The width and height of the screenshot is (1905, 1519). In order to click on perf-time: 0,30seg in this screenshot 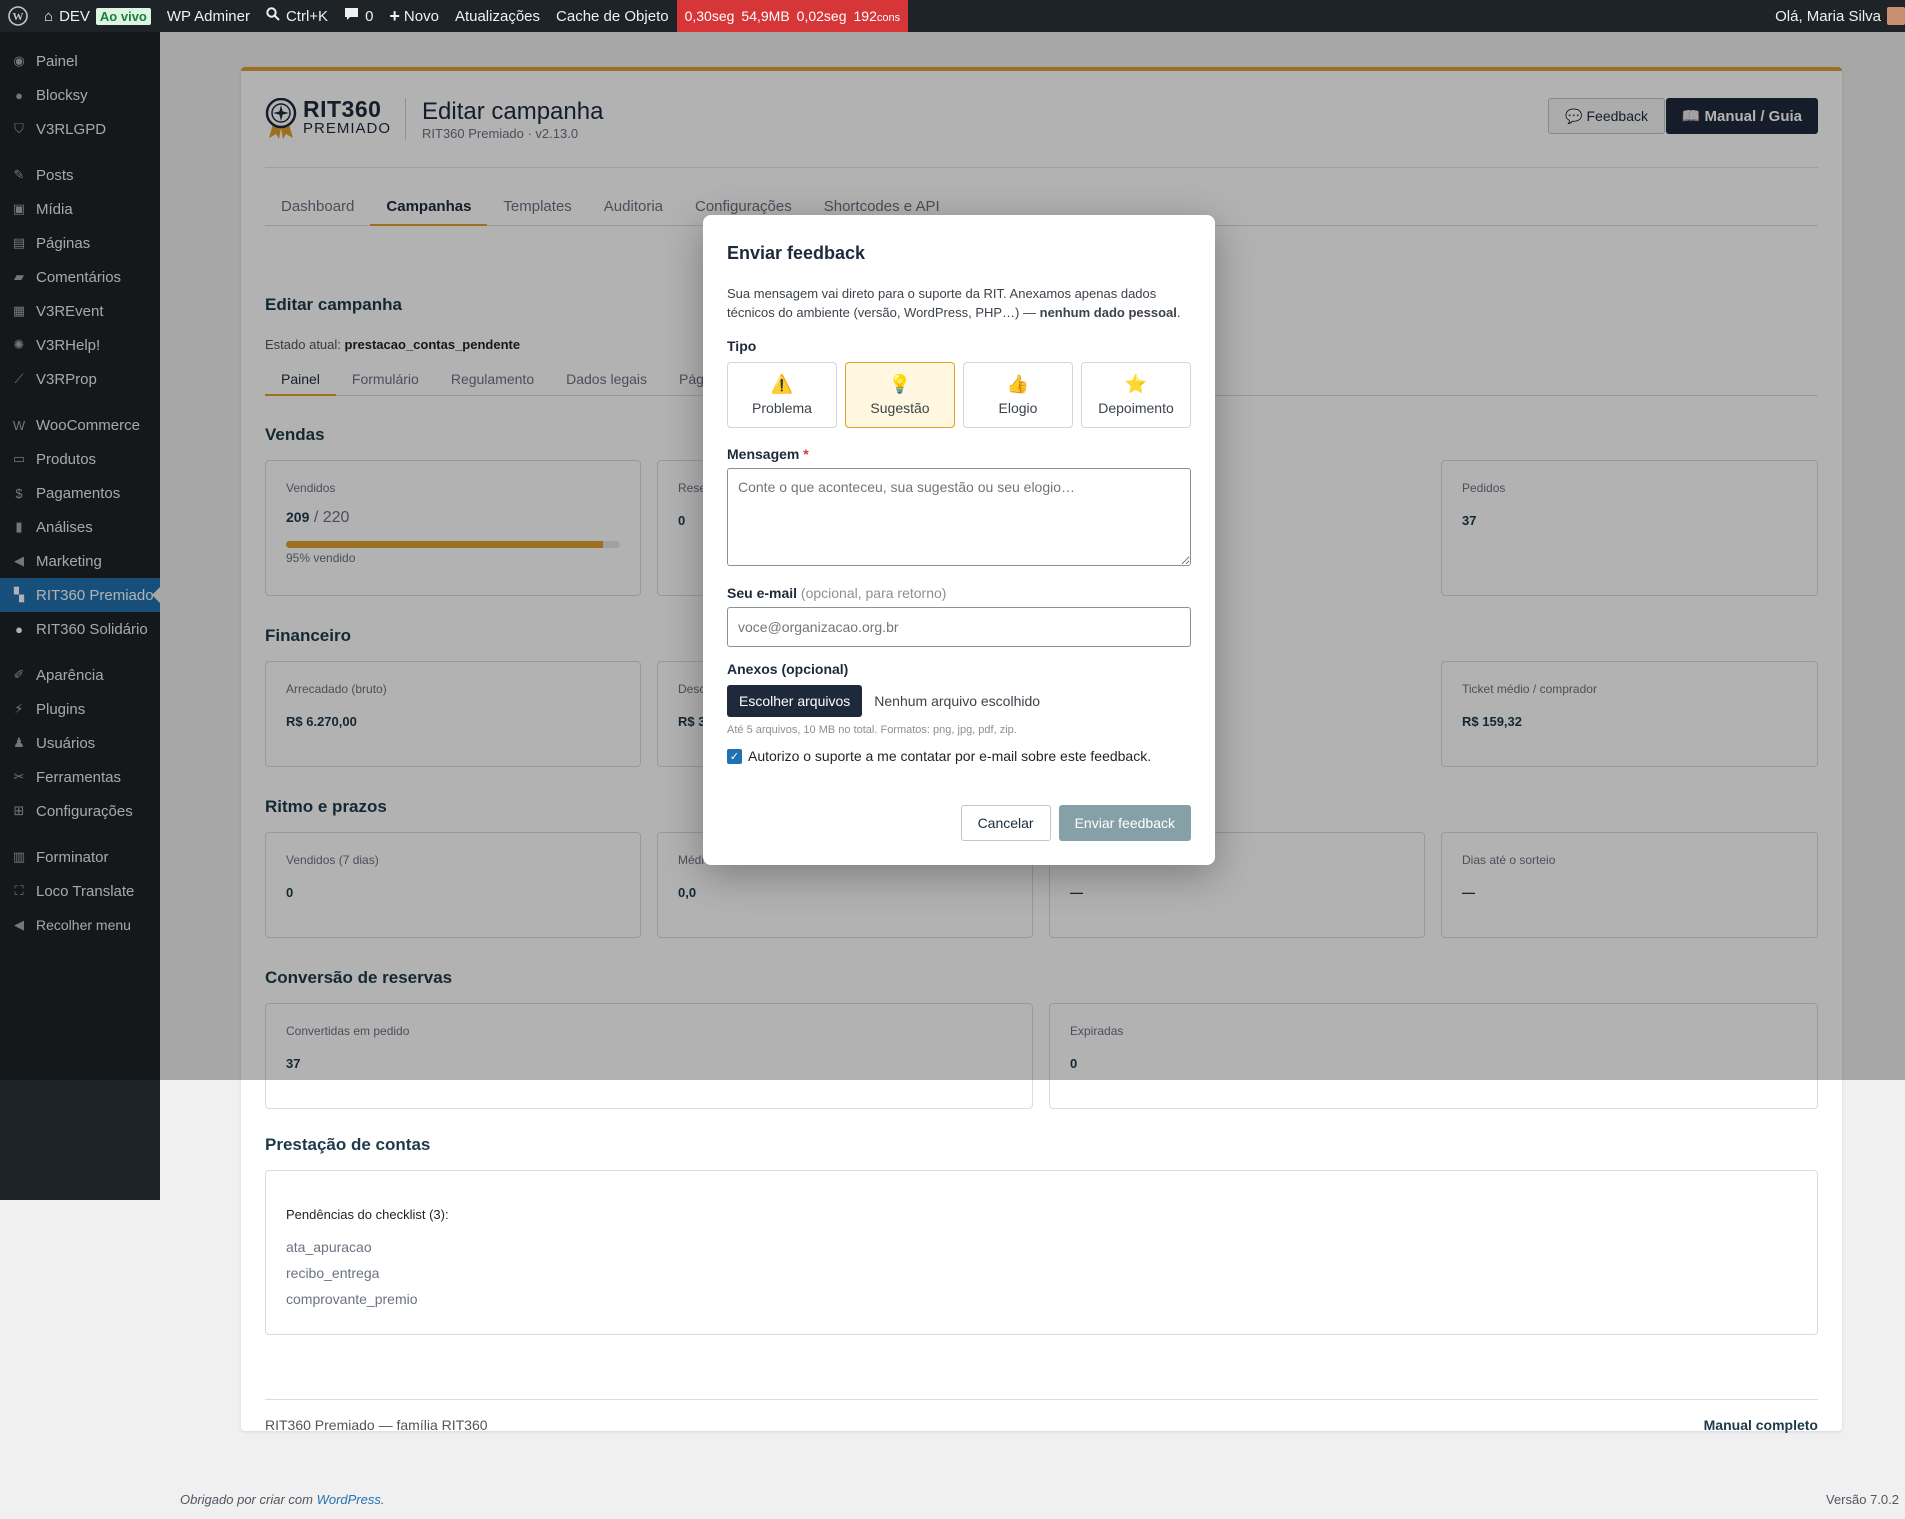, I will do `click(709, 16)`.